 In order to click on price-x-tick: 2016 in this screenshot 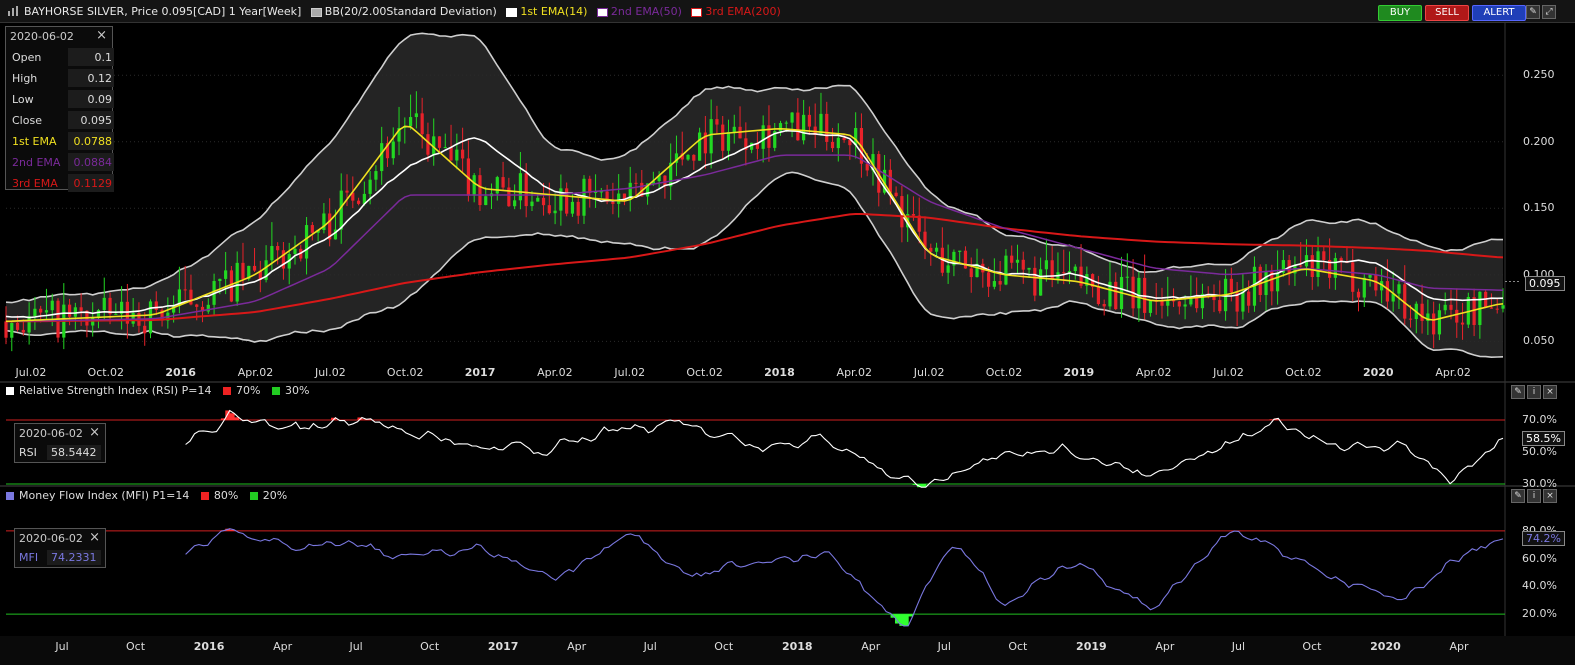, I will do `click(180, 372)`.